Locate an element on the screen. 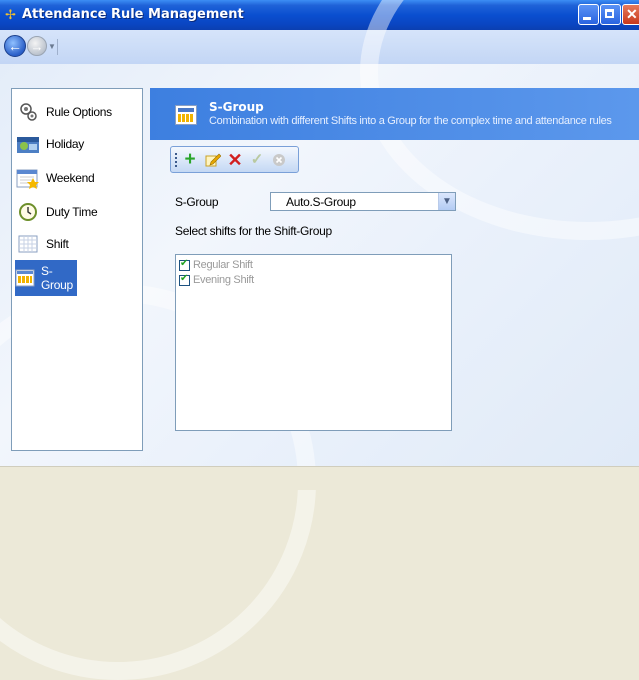 The width and height of the screenshot is (639, 680). rule-options-icon is located at coordinates (28, 112).